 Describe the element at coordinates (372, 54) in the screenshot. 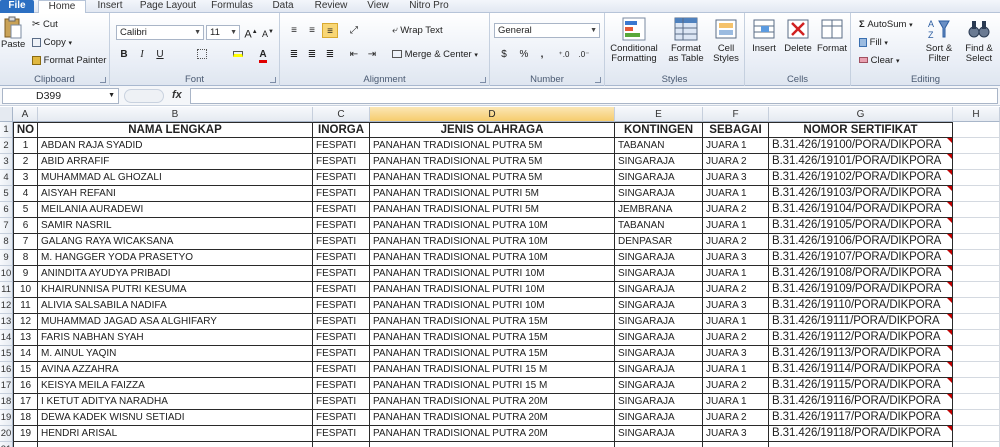

I see `increase-indent-button: ⇥` at that location.